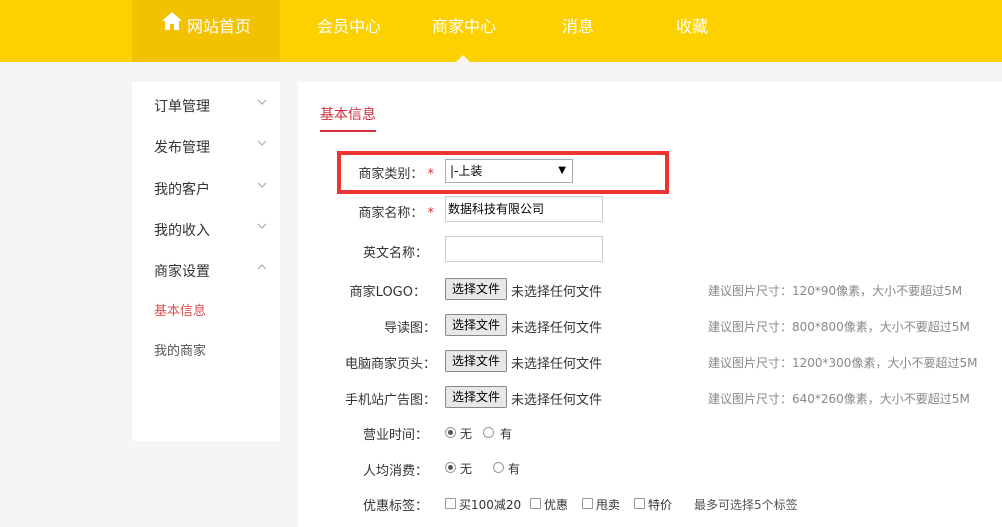 This screenshot has height=527, width=1002. What do you see at coordinates (395, 253) in the screenshot?
I see `english-name-label: 英文名称：` at bounding box center [395, 253].